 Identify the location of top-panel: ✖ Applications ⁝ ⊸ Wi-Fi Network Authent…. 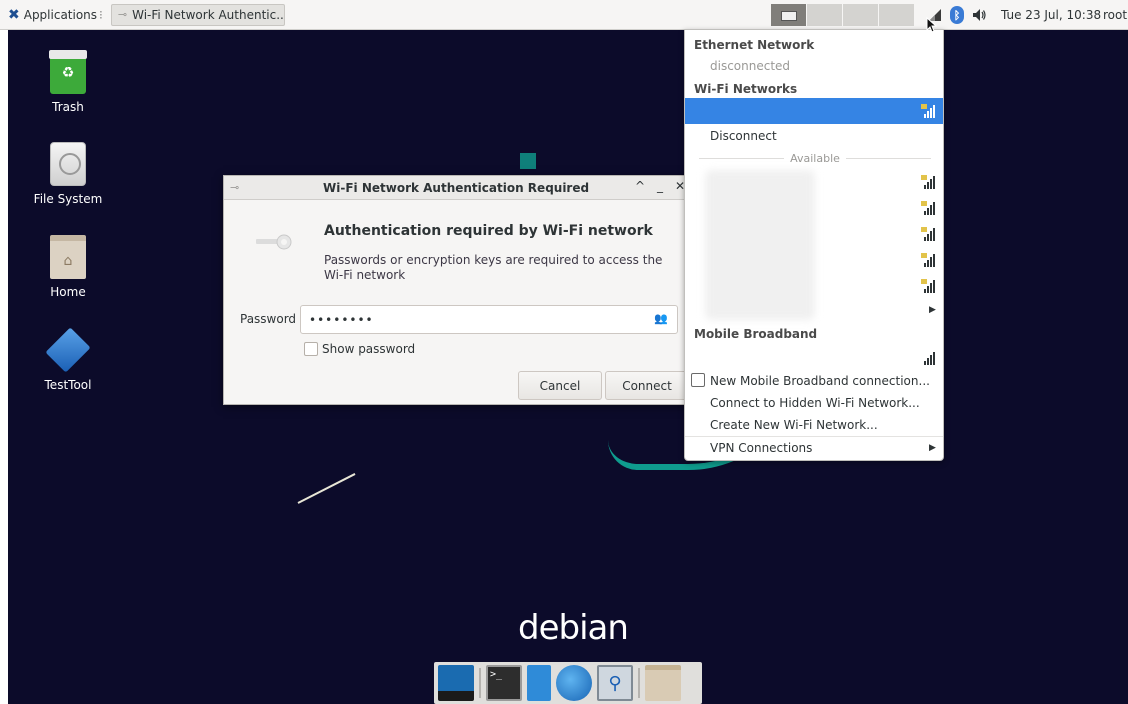
(564, 15).